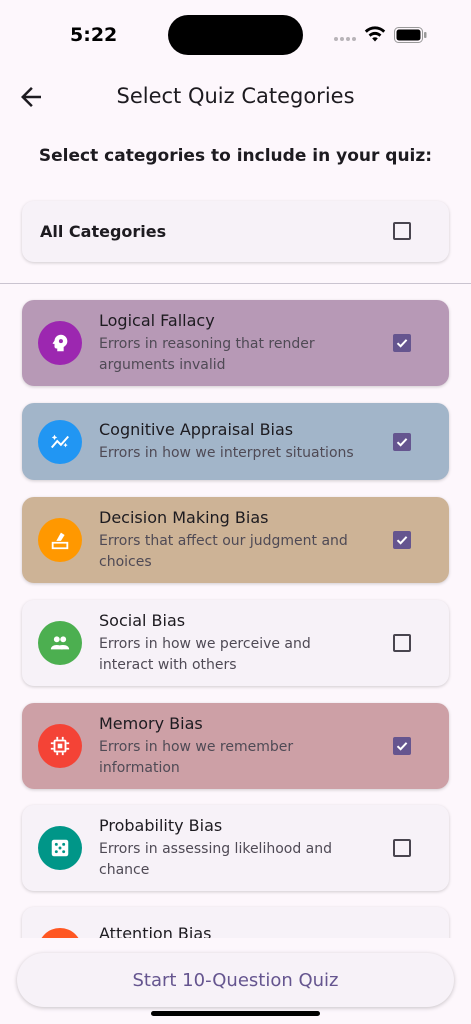 The image size is (471, 1024). What do you see at coordinates (151, 723) in the screenshot?
I see `category-title: Memory Bias` at bounding box center [151, 723].